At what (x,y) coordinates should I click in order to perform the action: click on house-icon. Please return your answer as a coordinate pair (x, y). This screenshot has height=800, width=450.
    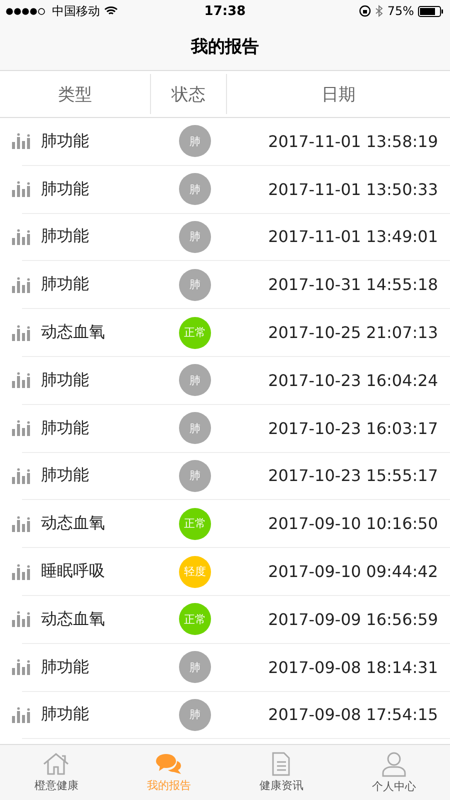
    Looking at the image, I should click on (56, 764).